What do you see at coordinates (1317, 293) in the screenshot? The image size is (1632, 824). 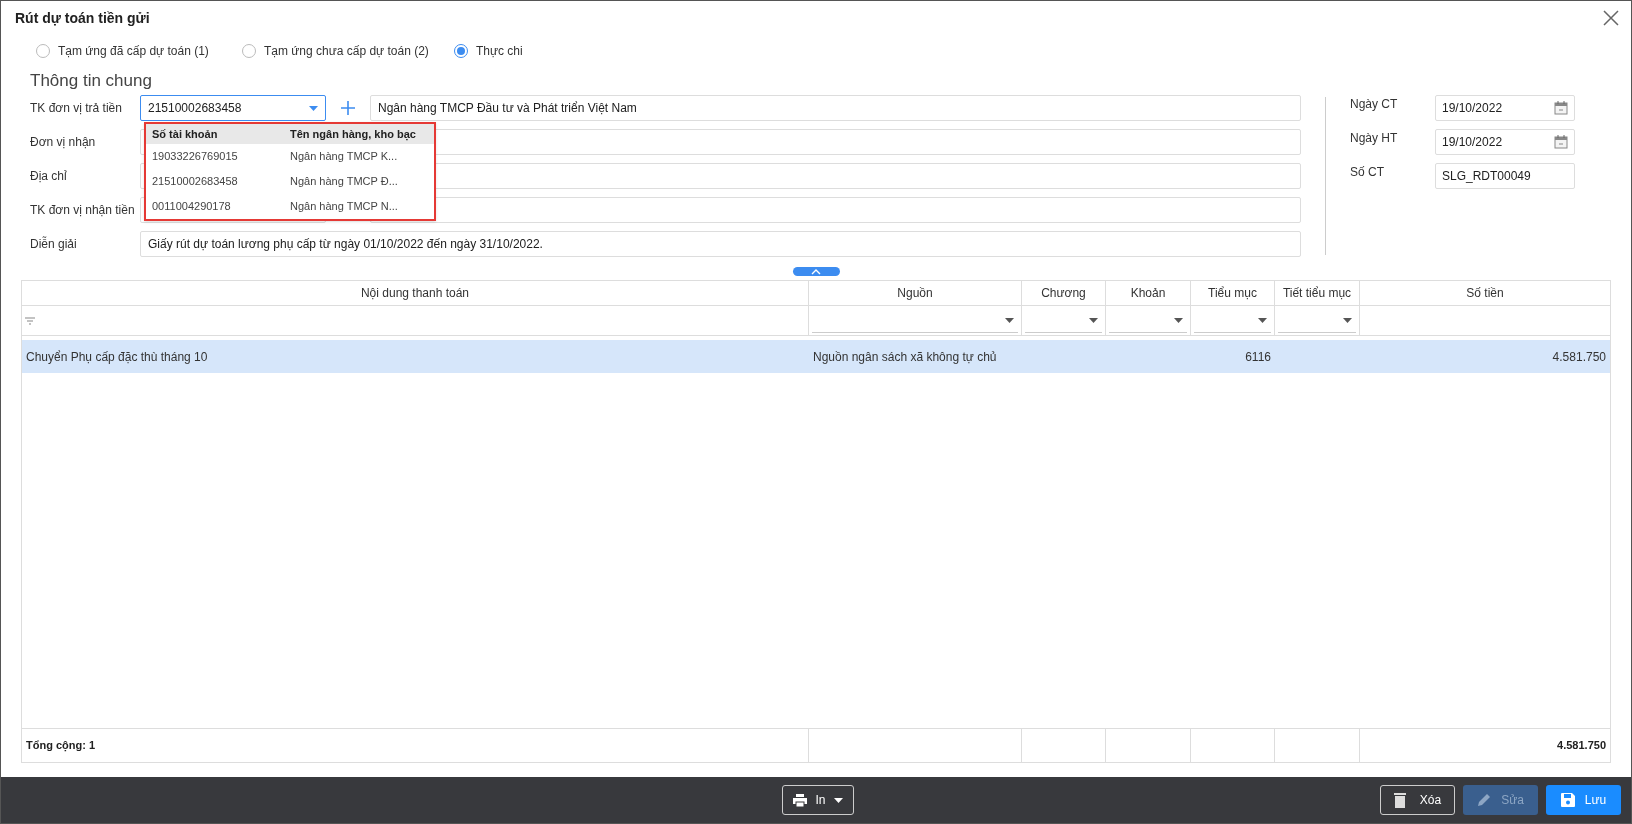 I see `column-header: Tiết tiểu mục` at bounding box center [1317, 293].